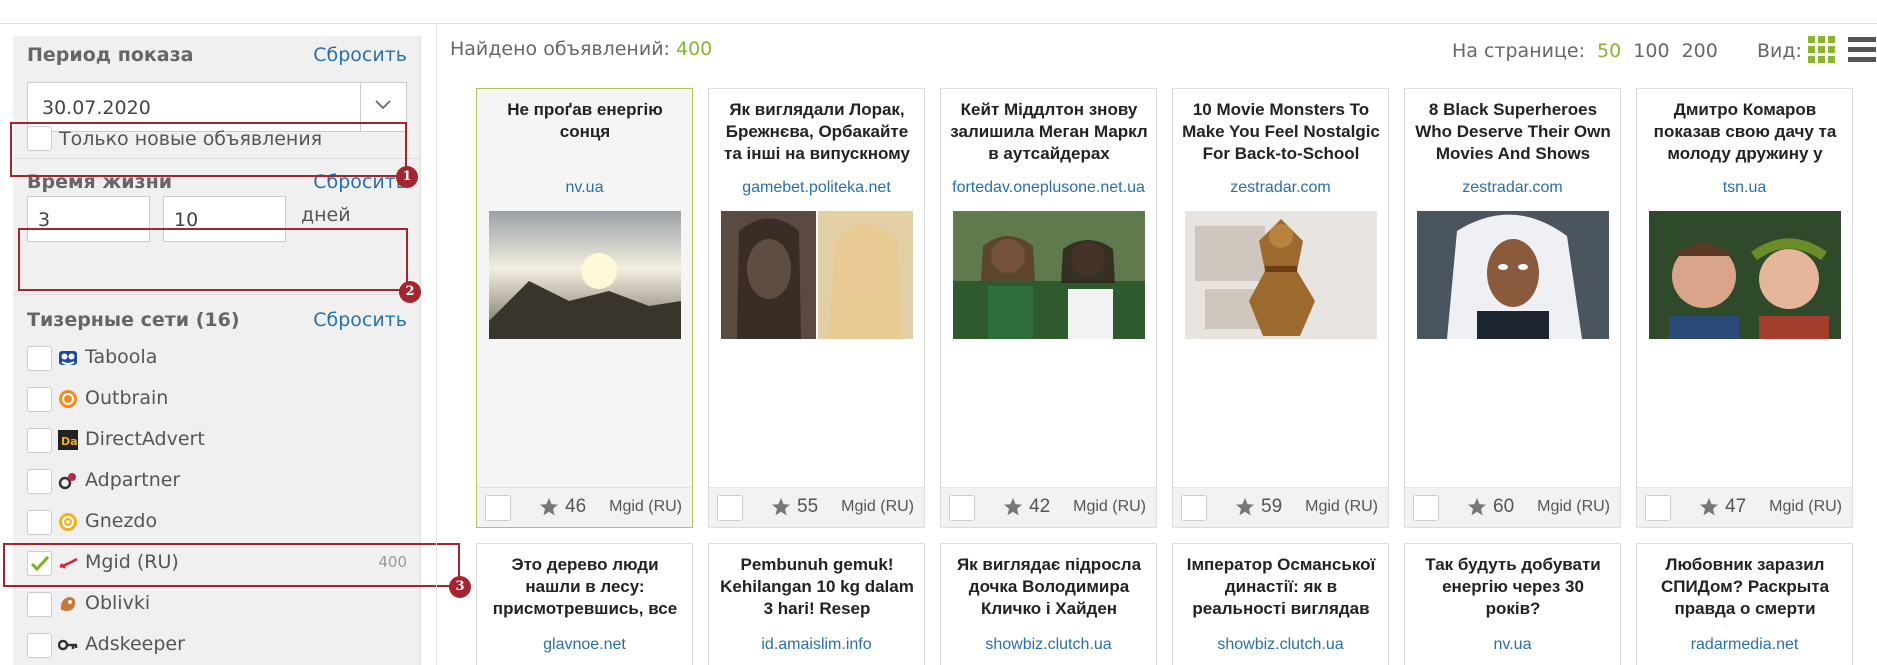 Image resolution: width=1877 pixels, height=665 pixels. I want to click on gnezdo-icon, so click(68, 522).